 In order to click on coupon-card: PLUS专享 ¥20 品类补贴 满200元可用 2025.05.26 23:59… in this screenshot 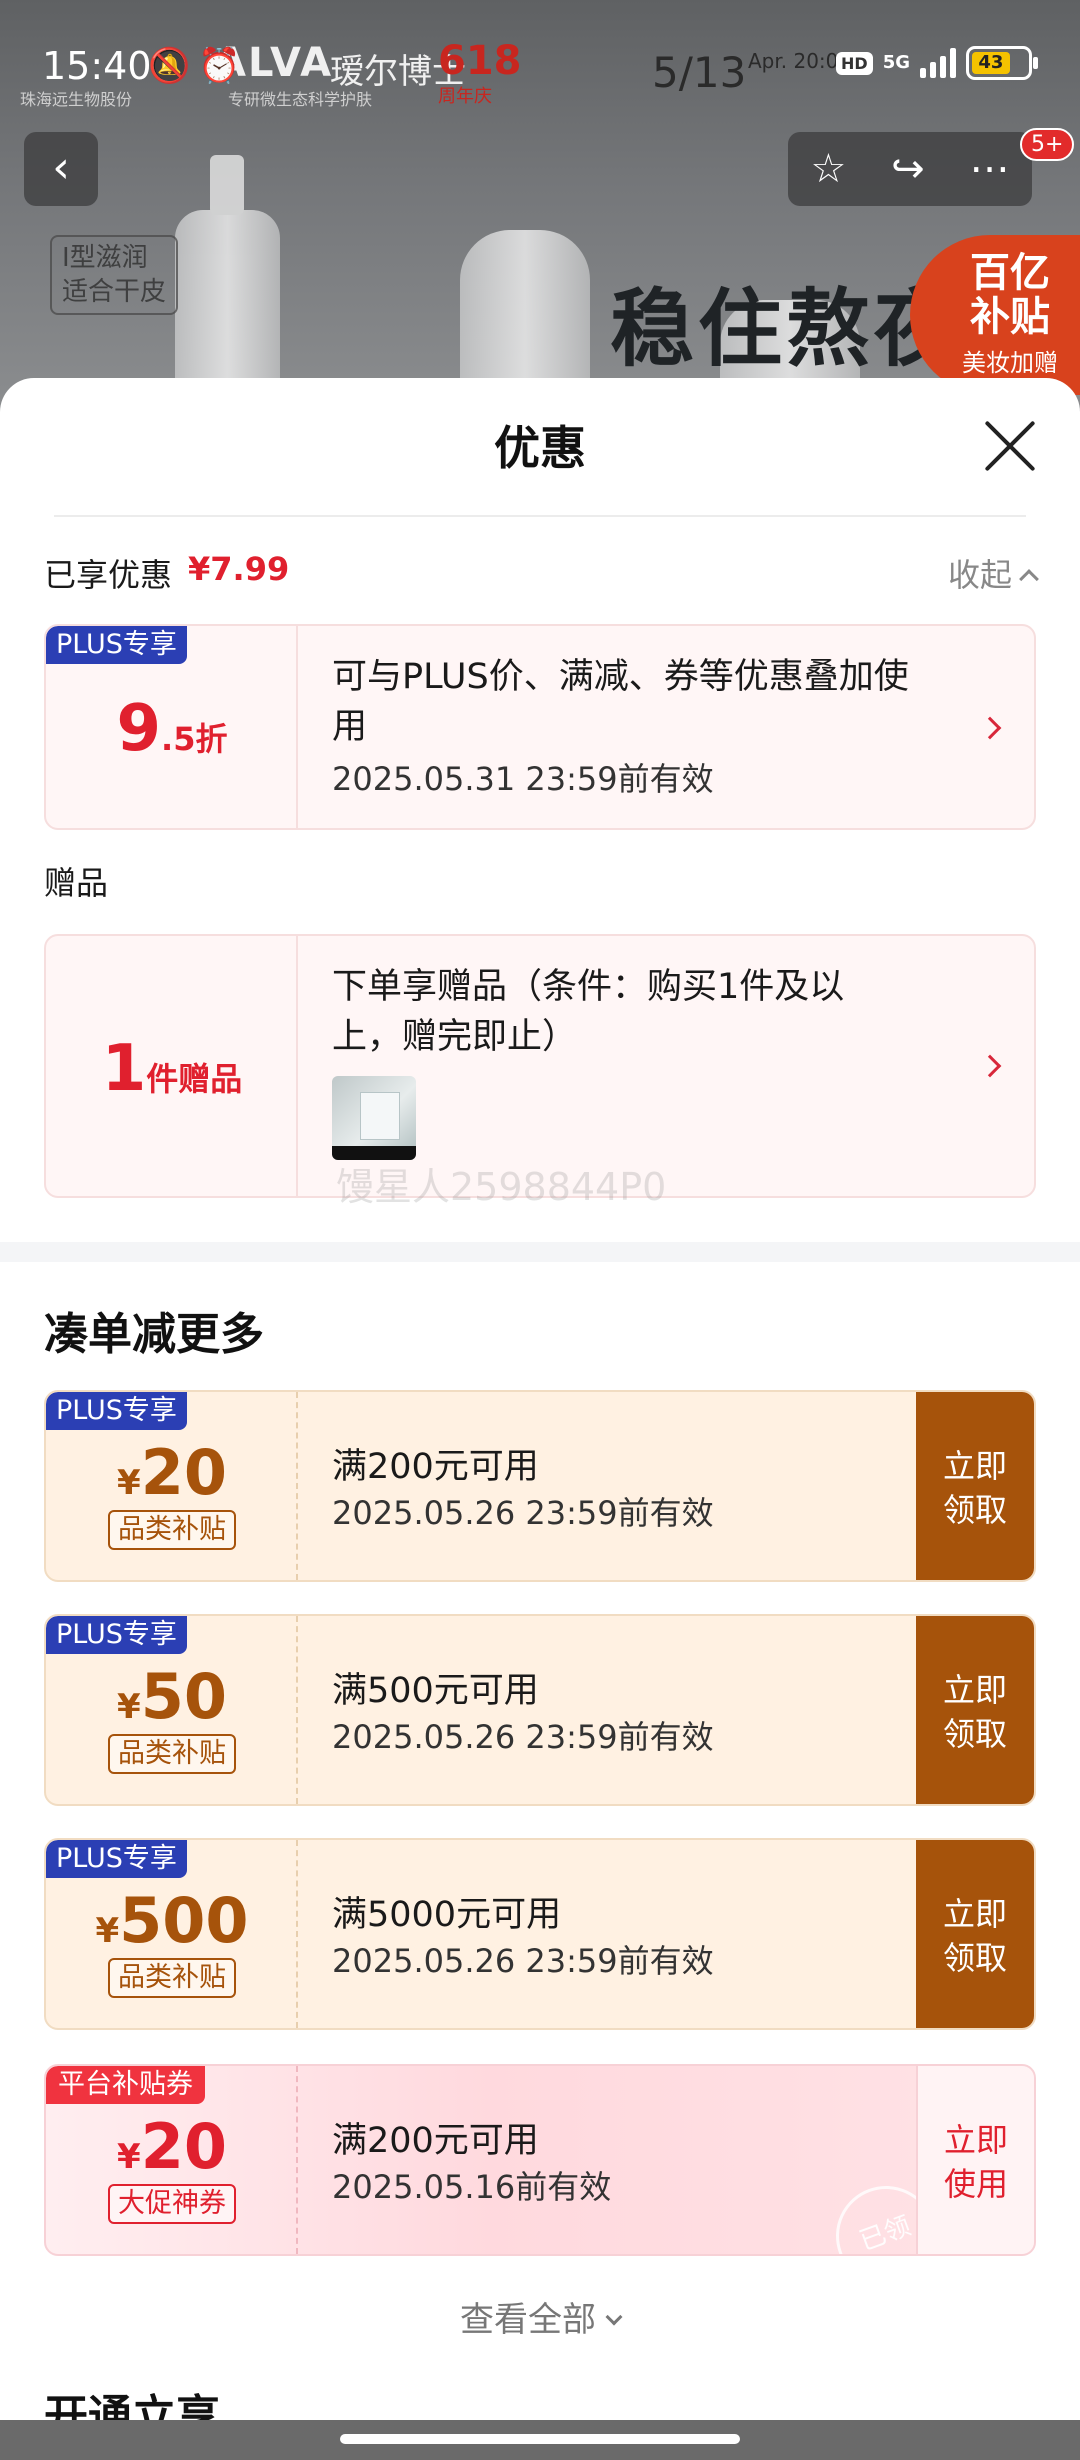, I will do `click(540, 1486)`.